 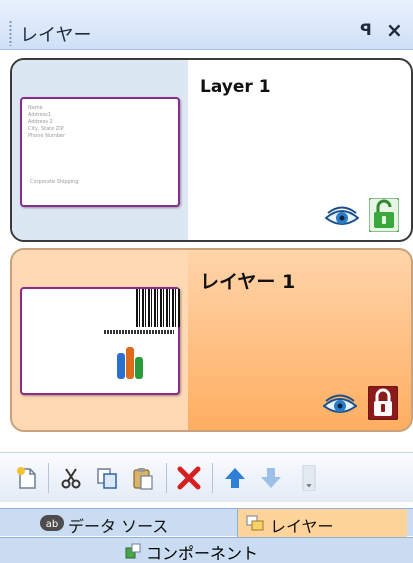 I want to click on tab-data-source-label: データ ソース, so click(x=118, y=526).